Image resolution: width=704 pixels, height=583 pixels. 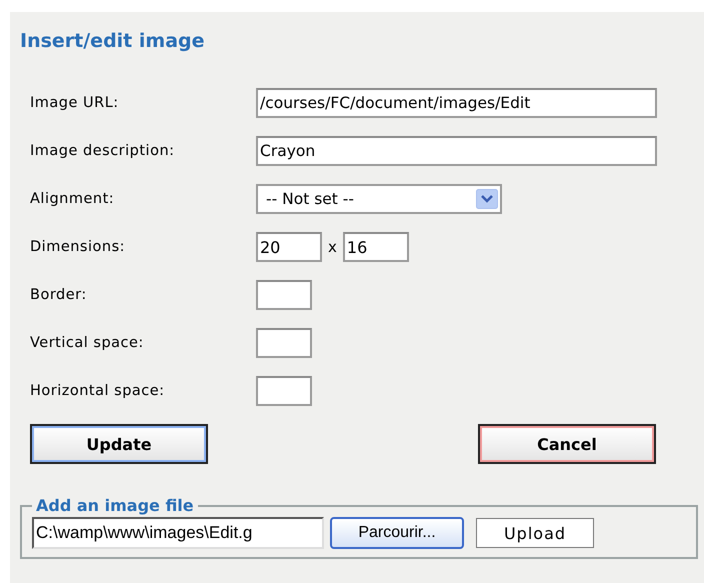 I want to click on height-field: 16, so click(x=375, y=247).